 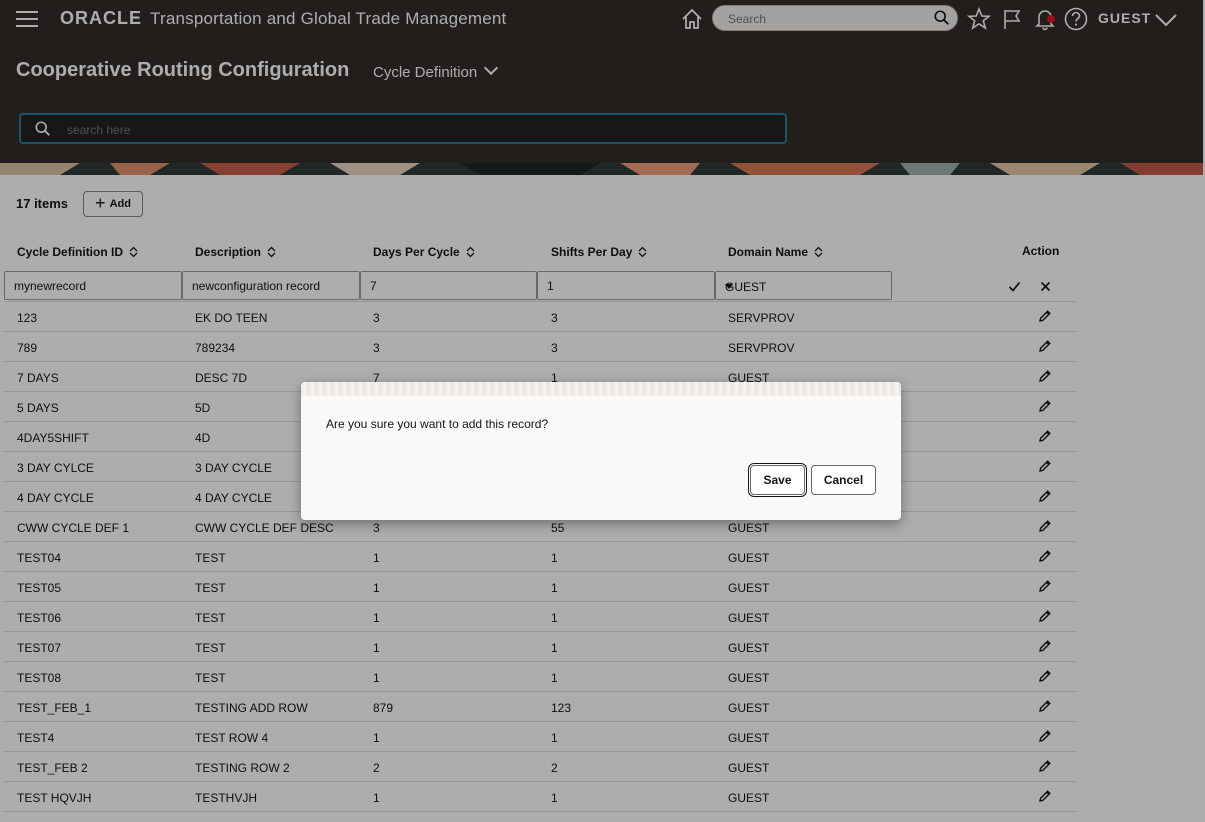 I want to click on save-button: Save, so click(x=777, y=480).